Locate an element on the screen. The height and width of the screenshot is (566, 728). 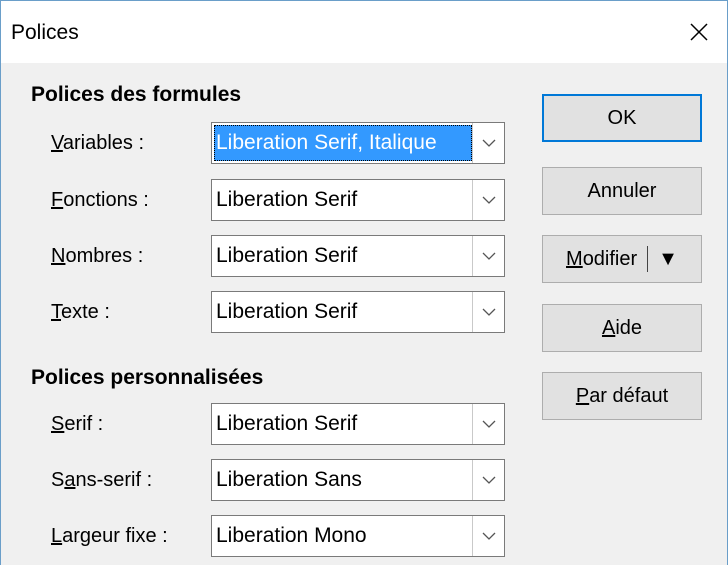
fixed-width-label: Largeur fixe : is located at coordinates (109, 536).